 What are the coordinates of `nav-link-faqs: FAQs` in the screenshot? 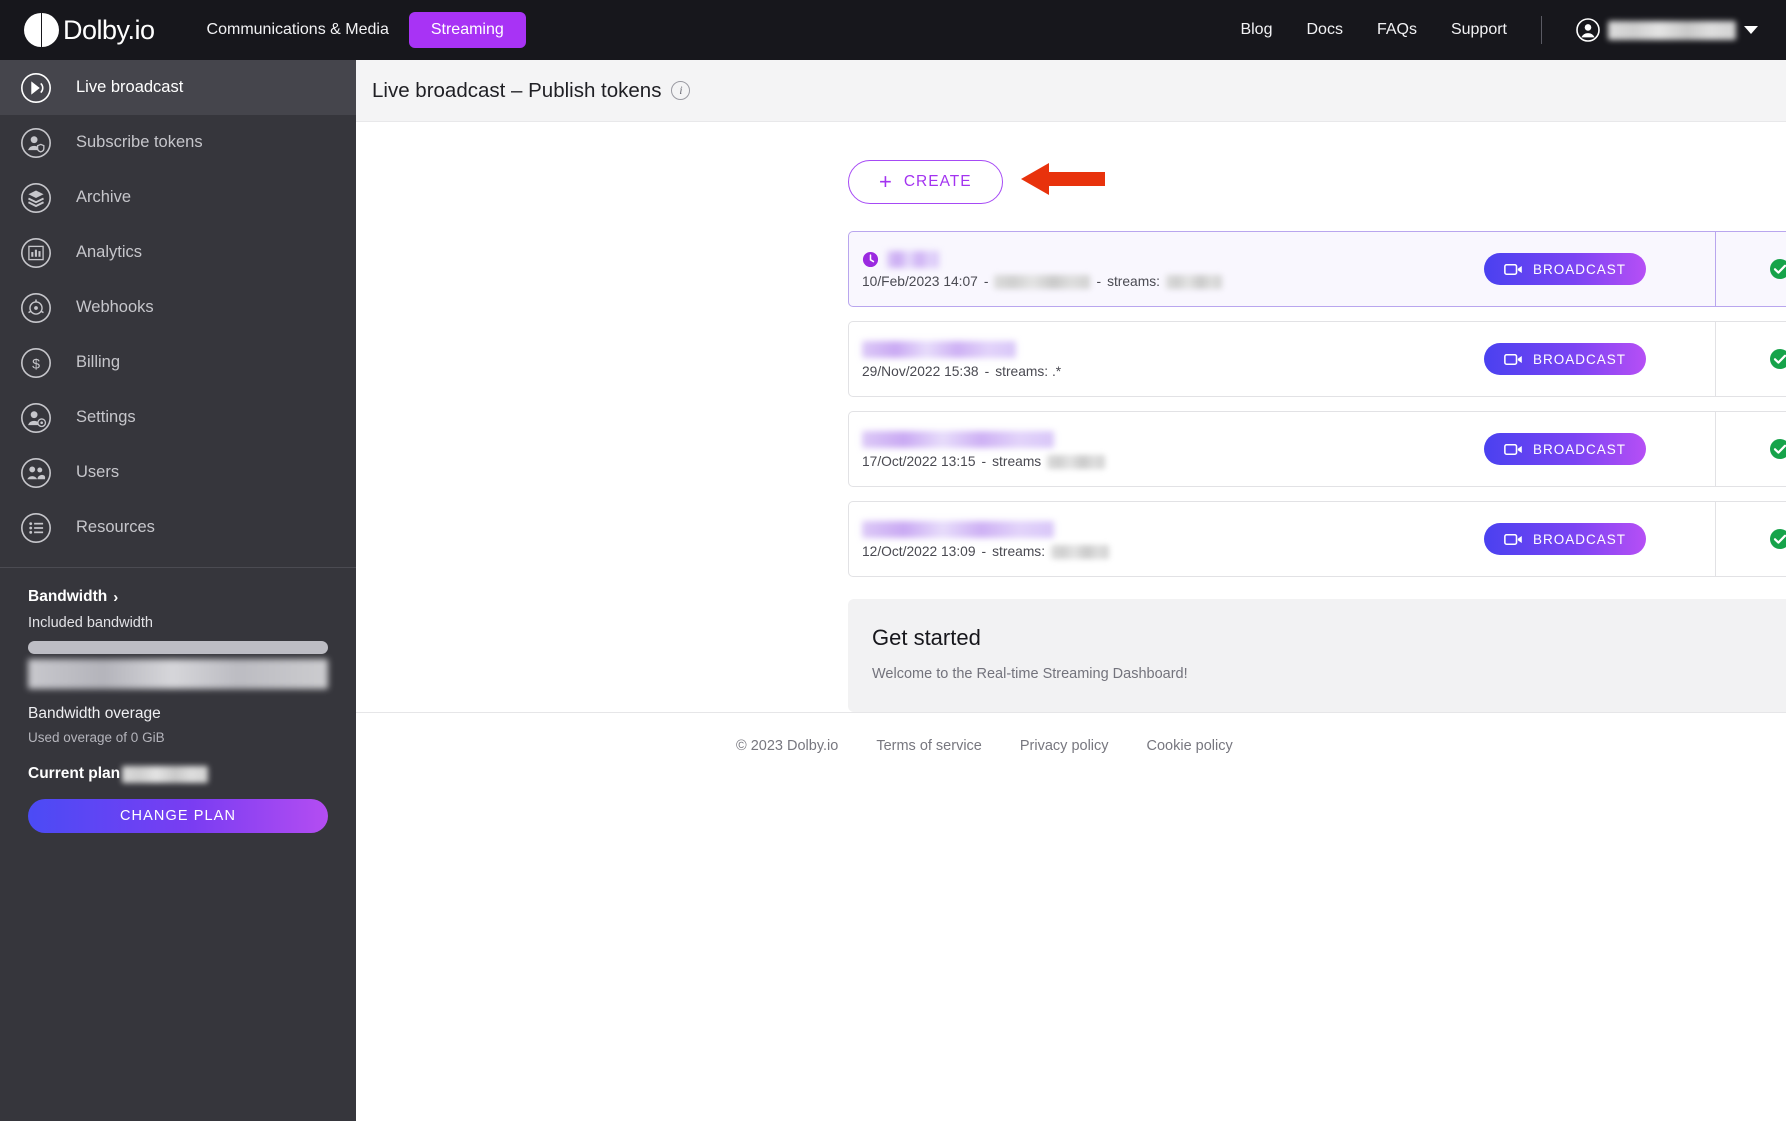 It's located at (1397, 30).